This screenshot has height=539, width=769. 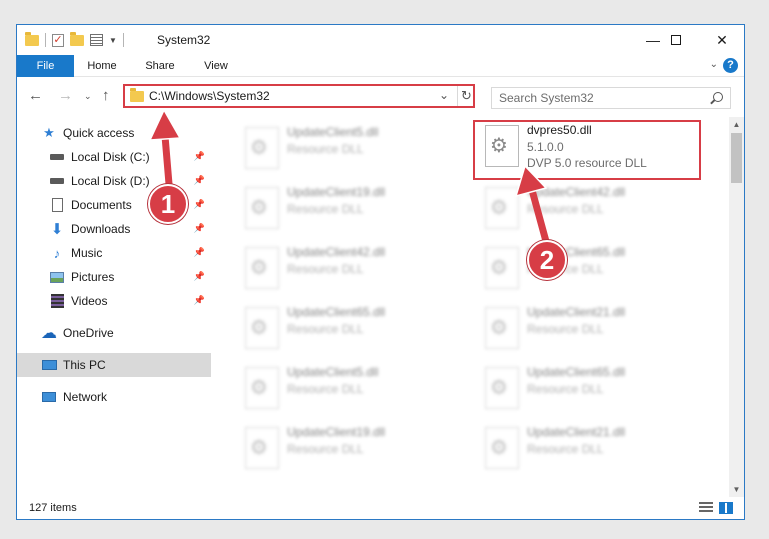 I want to click on cloud-icon: ☁, so click(x=49, y=333).